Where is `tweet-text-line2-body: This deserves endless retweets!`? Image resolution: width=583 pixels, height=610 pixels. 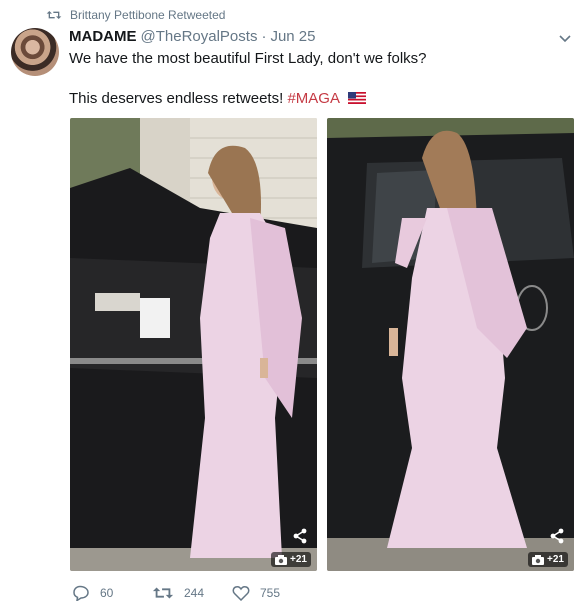
tweet-text-line2-body: This deserves endless retweets! is located at coordinates (176, 98).